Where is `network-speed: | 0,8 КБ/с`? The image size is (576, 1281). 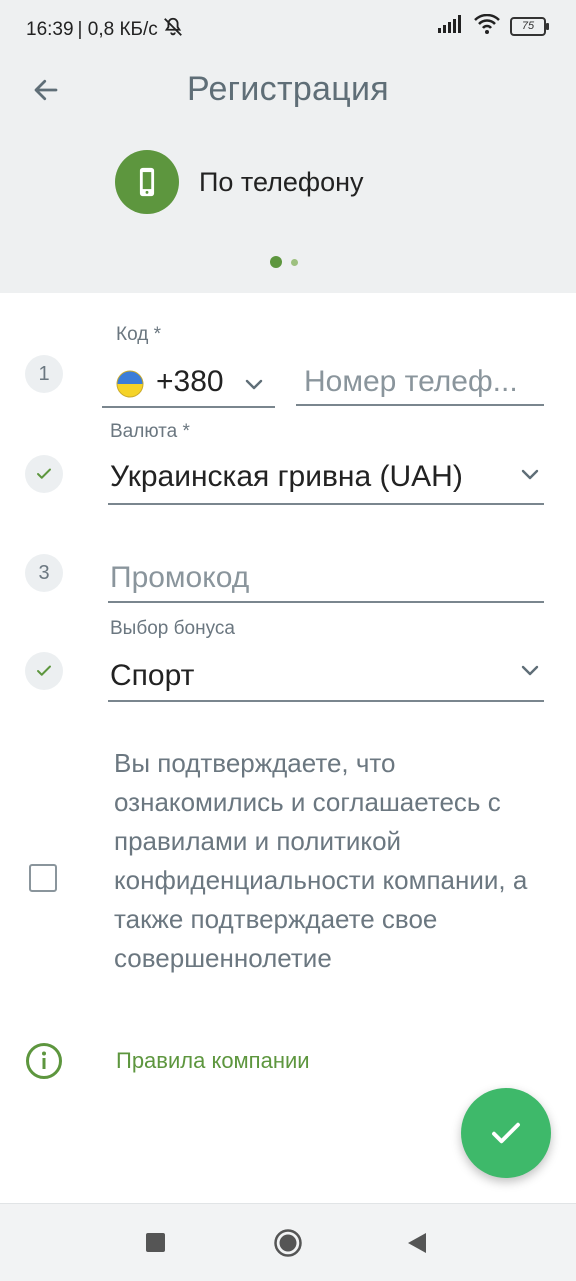 network-speed: | 0,8 КБ/с is located at coordinates (117, 29).